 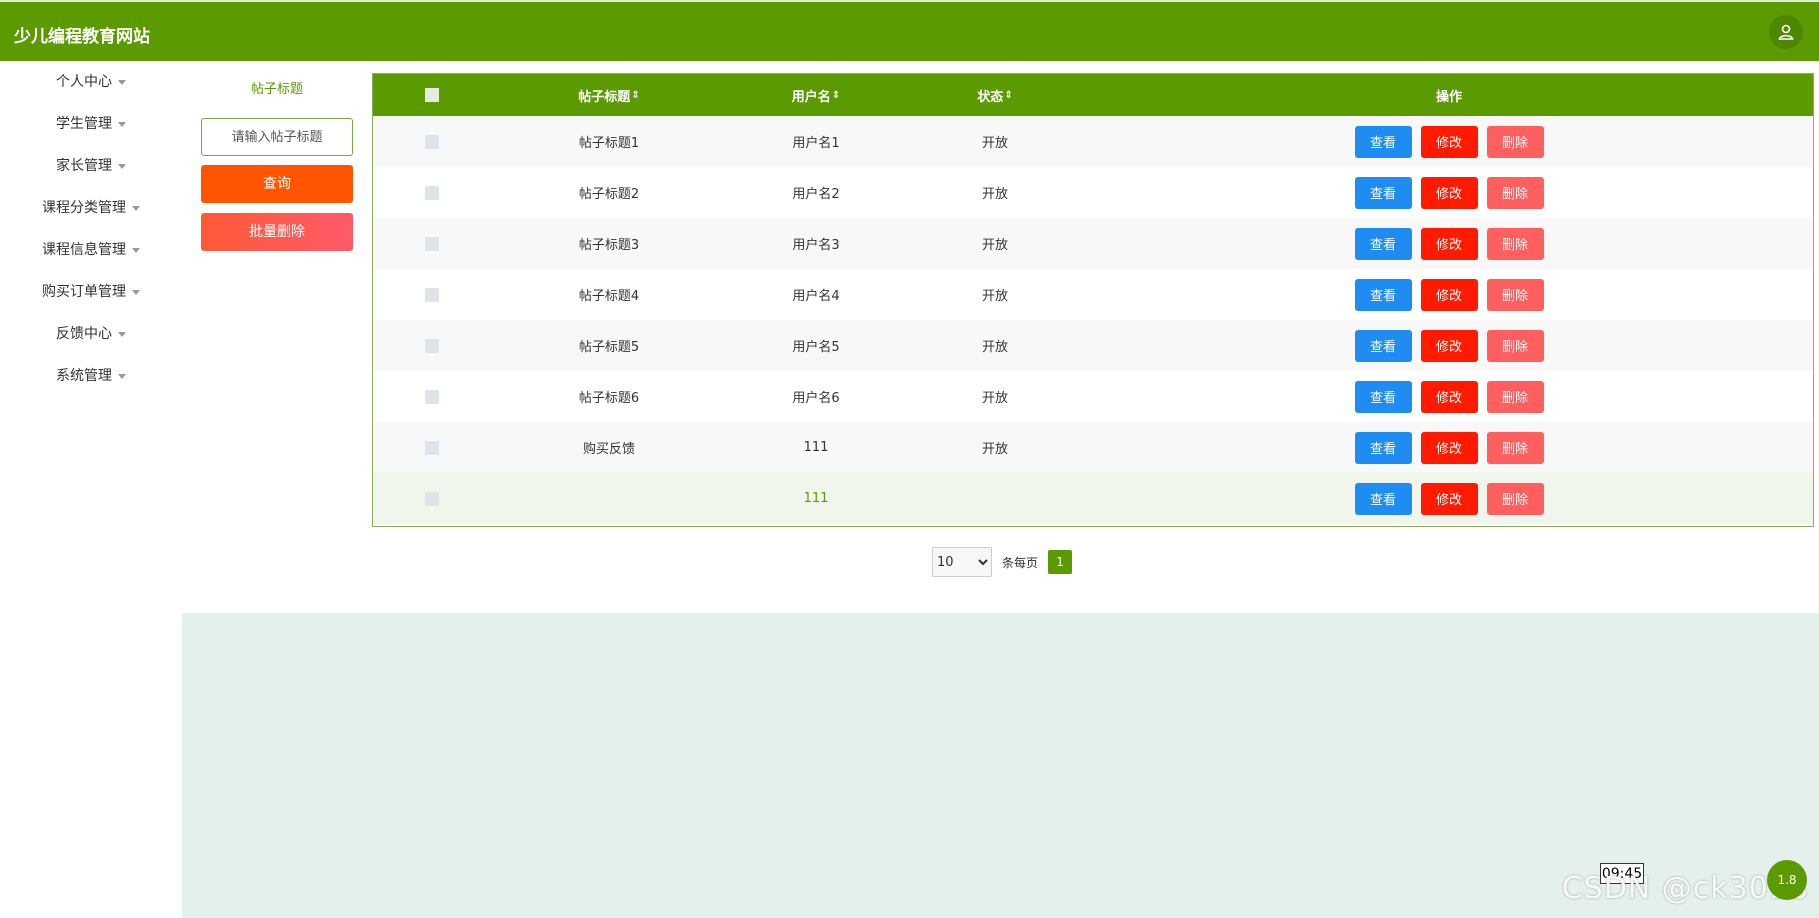 I want to click on sidebar-item-feedback-center: 反馈中心, so click(x=91, y=334).